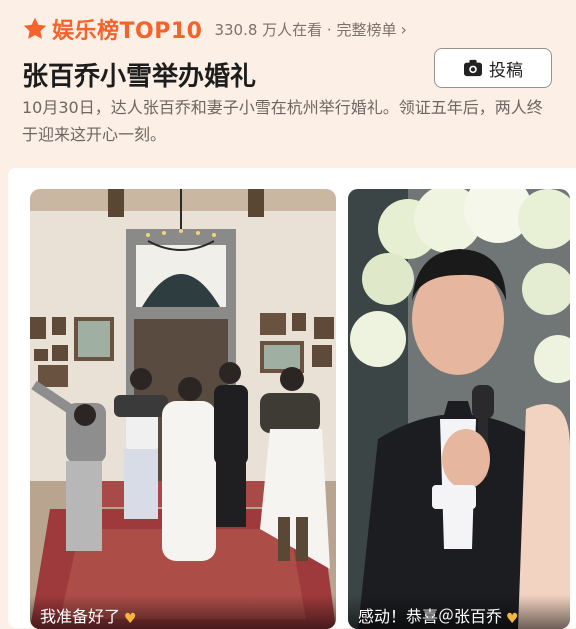 This screenshot has height=629, width=576. I want to click on video-caption-2: 感动！恭喜＠张百乔 ♥, so click(459, 612).